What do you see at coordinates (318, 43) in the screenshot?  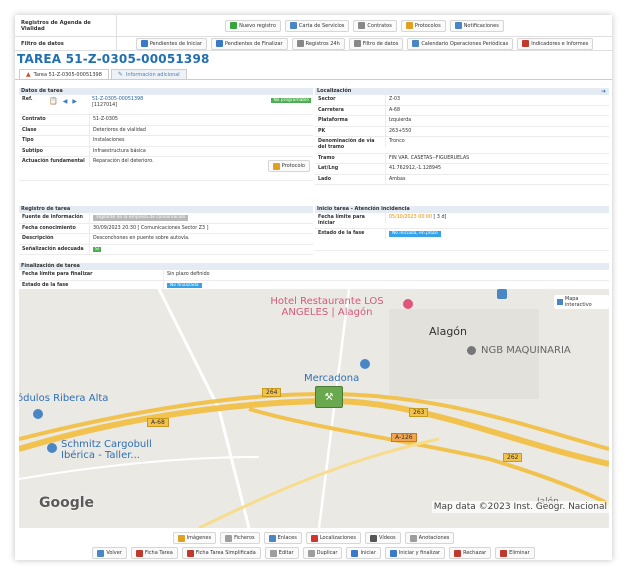 I see `filter-registros-24h-button: Registros 24h` at bounding box center [318, 43].